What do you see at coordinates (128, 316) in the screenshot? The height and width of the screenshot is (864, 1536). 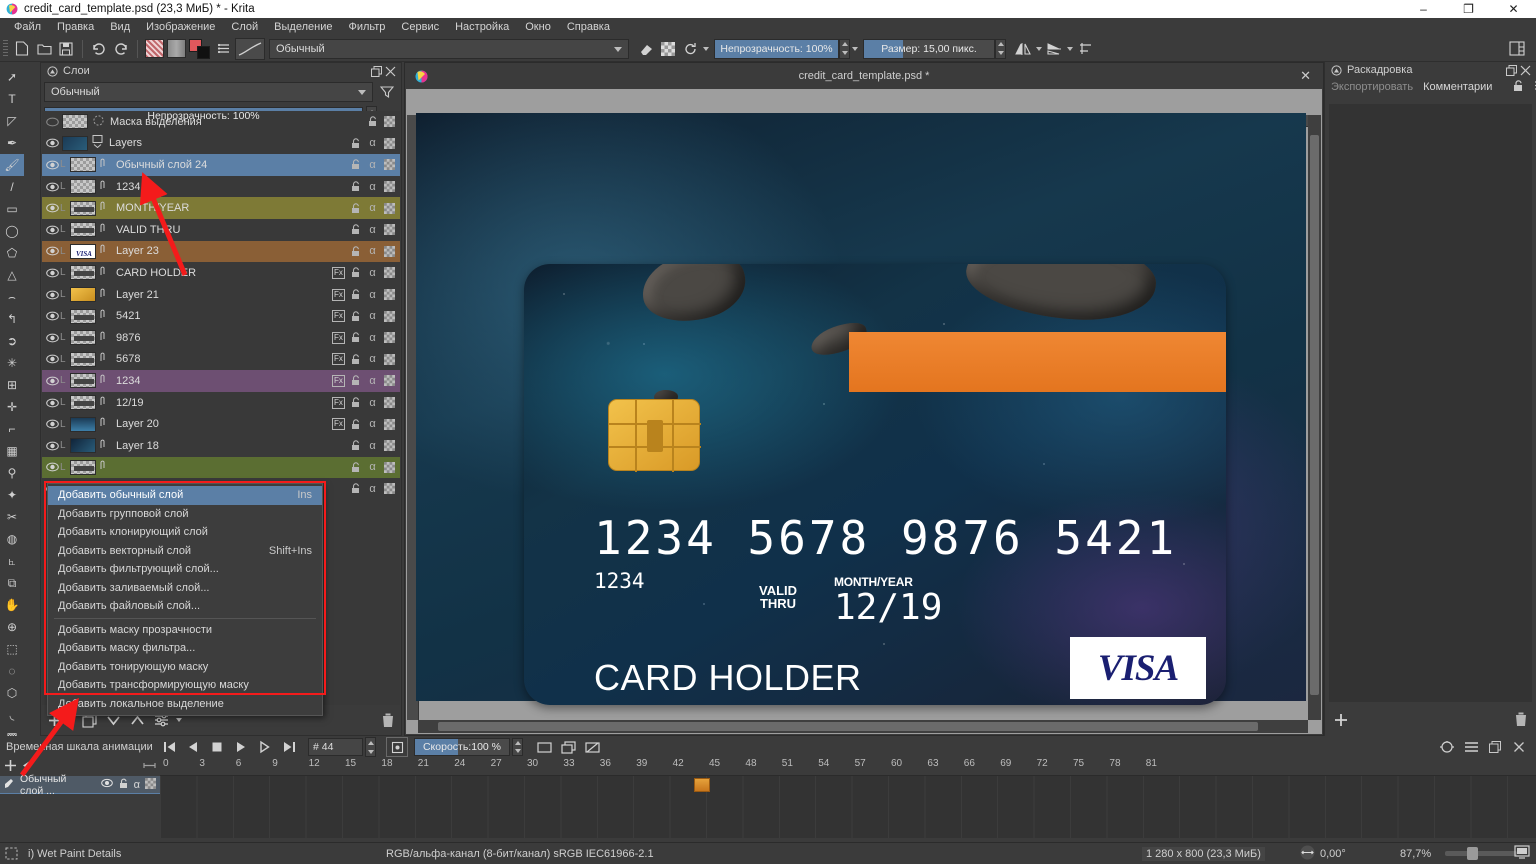 I see `layer-name: 5421` at bounding box center [128, 316].